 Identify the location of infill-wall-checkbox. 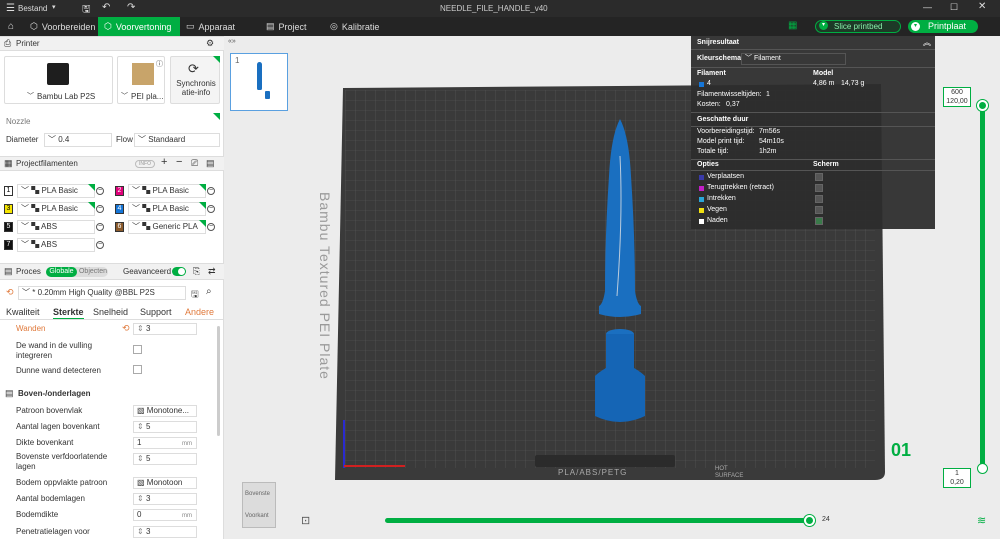
(137, 349).